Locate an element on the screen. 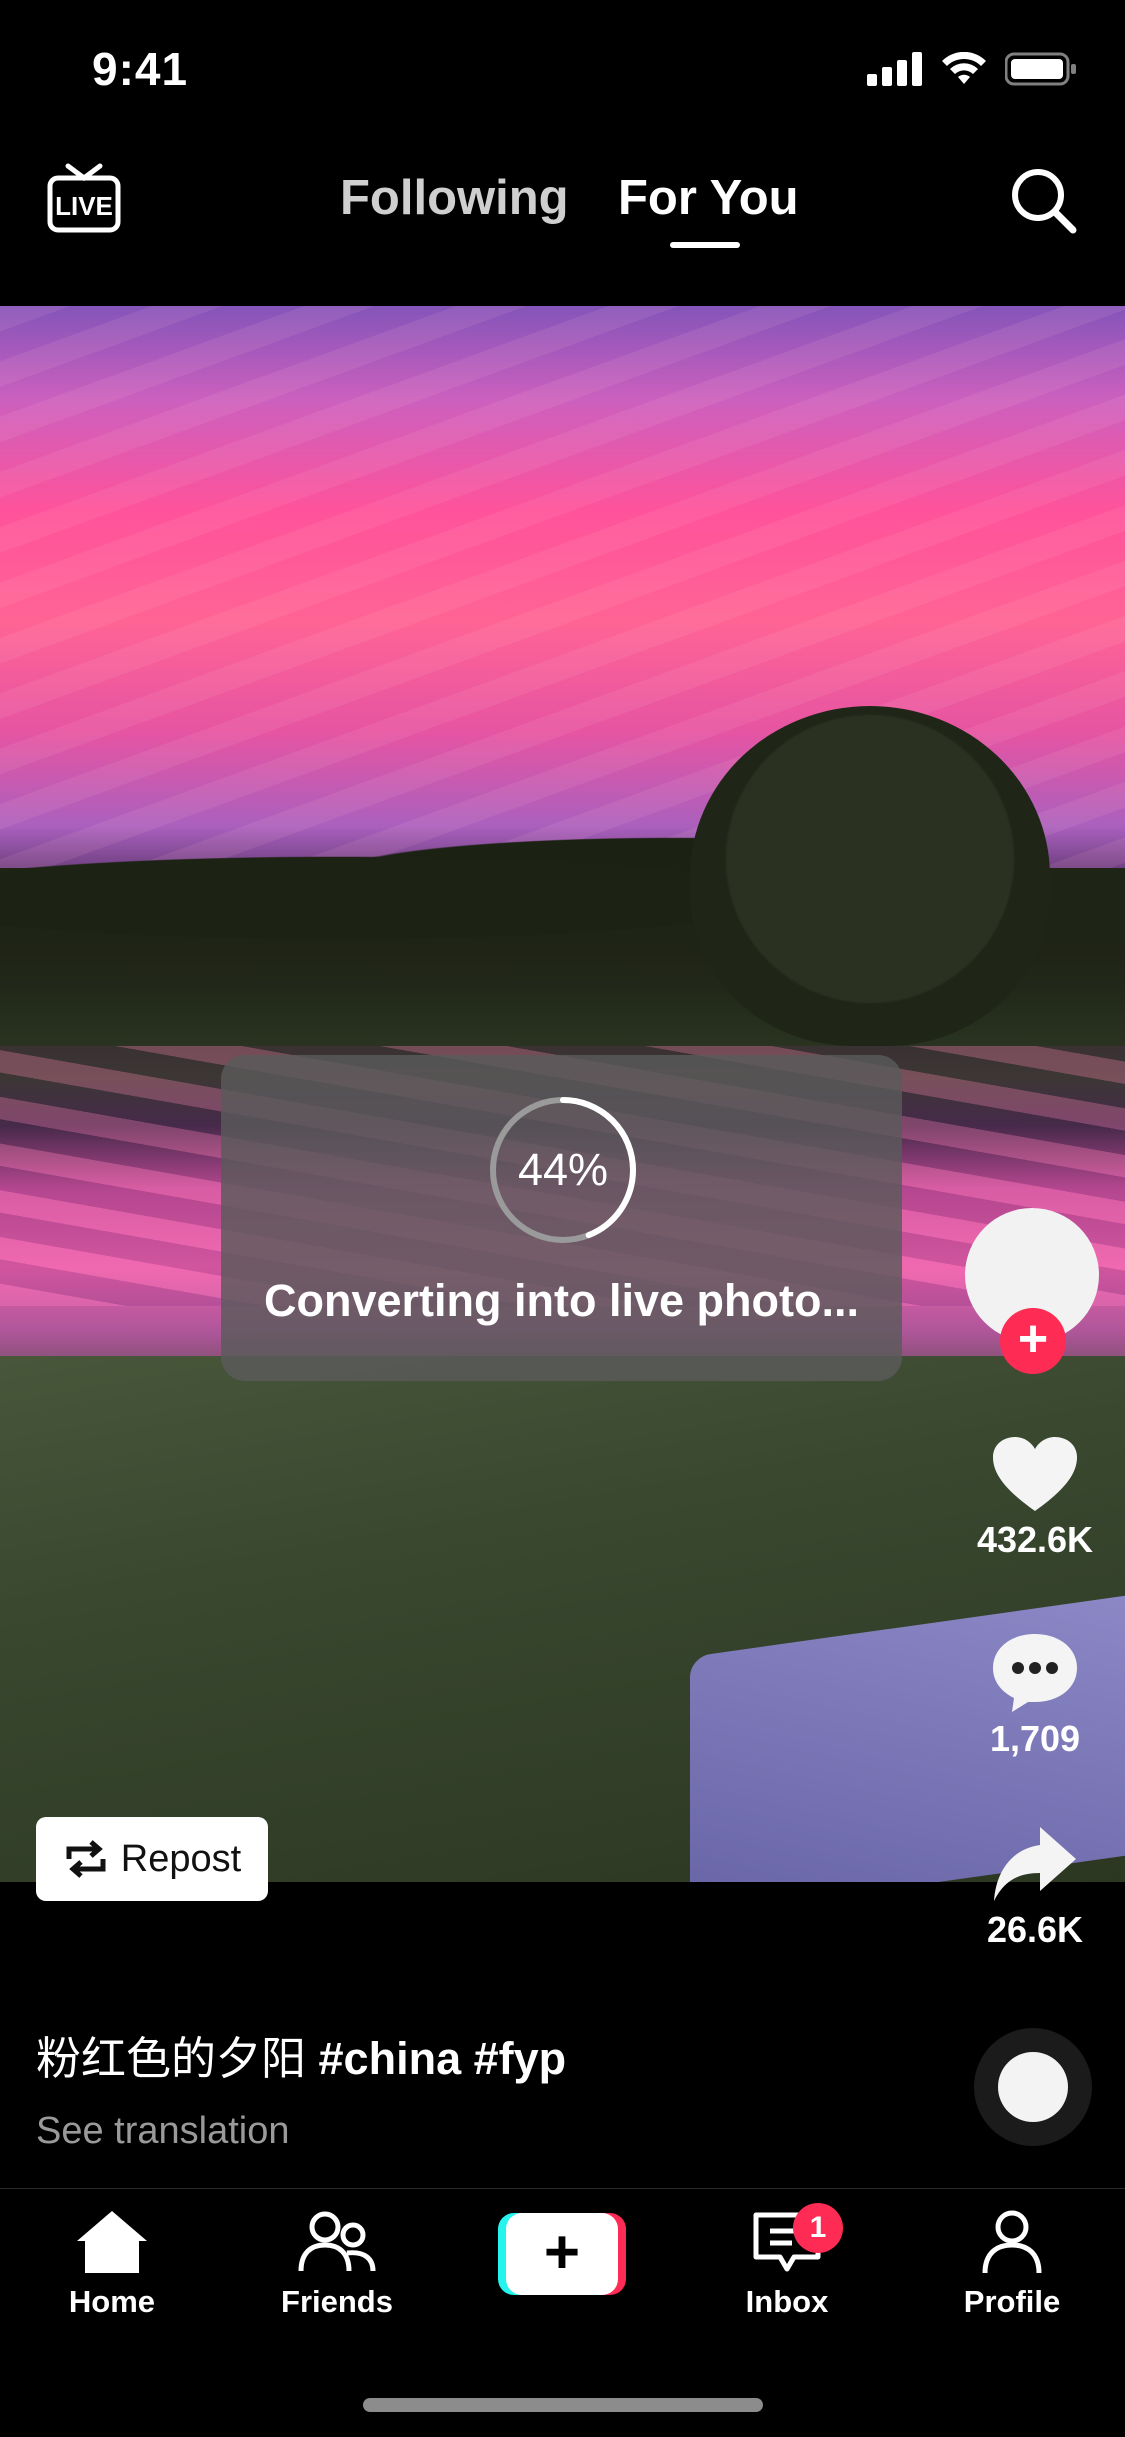 This screenshot has width=1125, height=2437. profile-icon is located at coordinates (1012, 2242).